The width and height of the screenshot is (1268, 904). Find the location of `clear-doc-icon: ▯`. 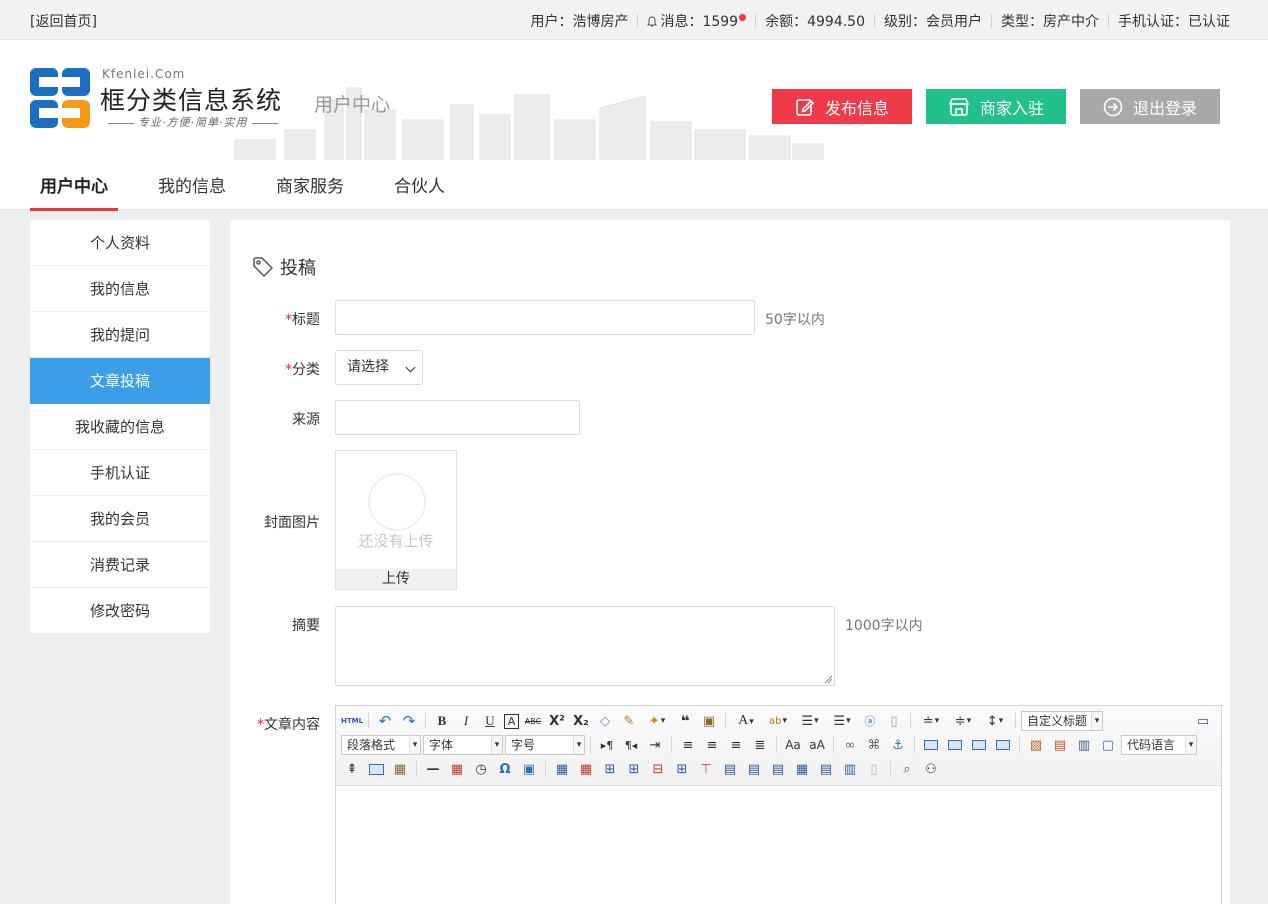

clear-doc-icon: ▯ is located at coordinates (894, 721).